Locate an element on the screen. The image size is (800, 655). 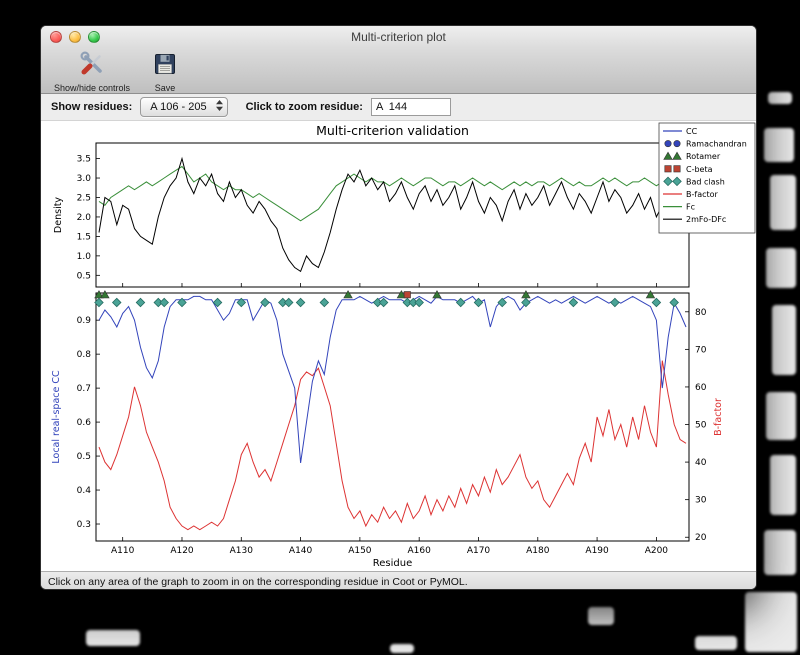
svg-text: A110 is located at coordinates (123, 551).